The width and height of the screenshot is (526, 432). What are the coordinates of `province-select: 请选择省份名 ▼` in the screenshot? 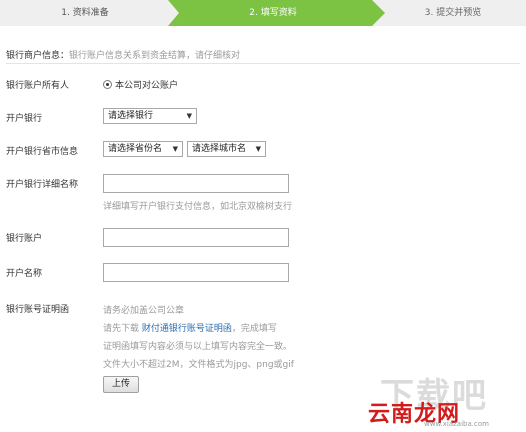 It's located at (143, 149).